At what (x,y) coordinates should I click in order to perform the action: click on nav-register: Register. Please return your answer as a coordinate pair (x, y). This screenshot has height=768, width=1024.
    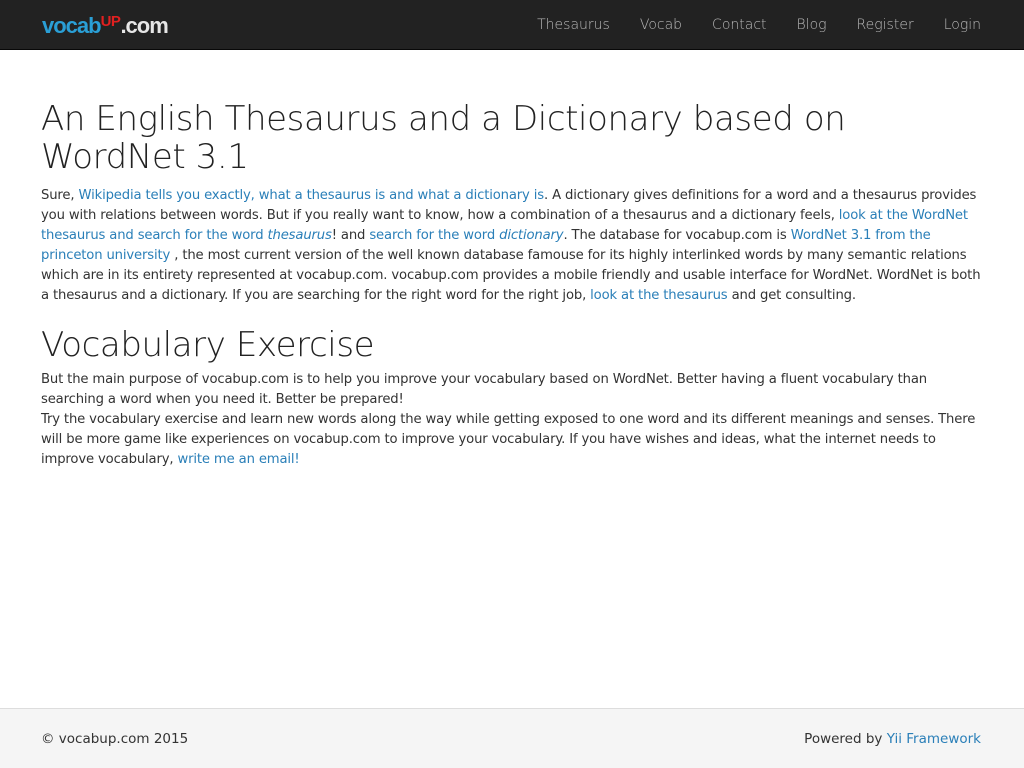
    Looking at the image, I should click on (885, 25).